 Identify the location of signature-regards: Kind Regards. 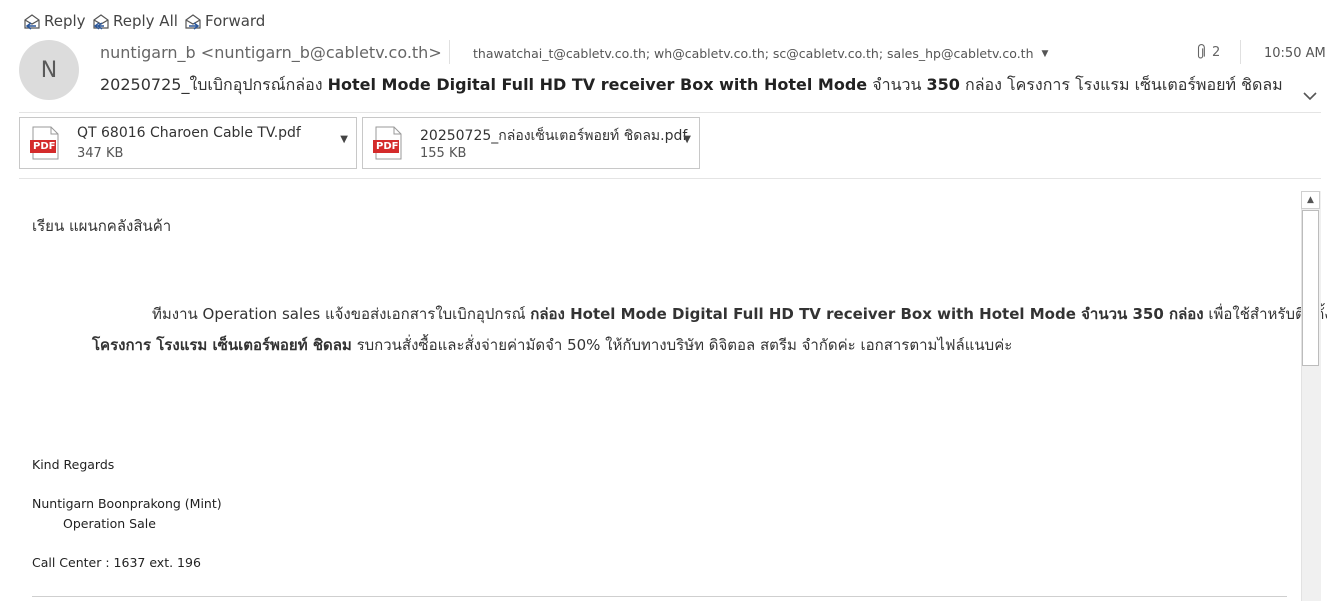
(73, 464).